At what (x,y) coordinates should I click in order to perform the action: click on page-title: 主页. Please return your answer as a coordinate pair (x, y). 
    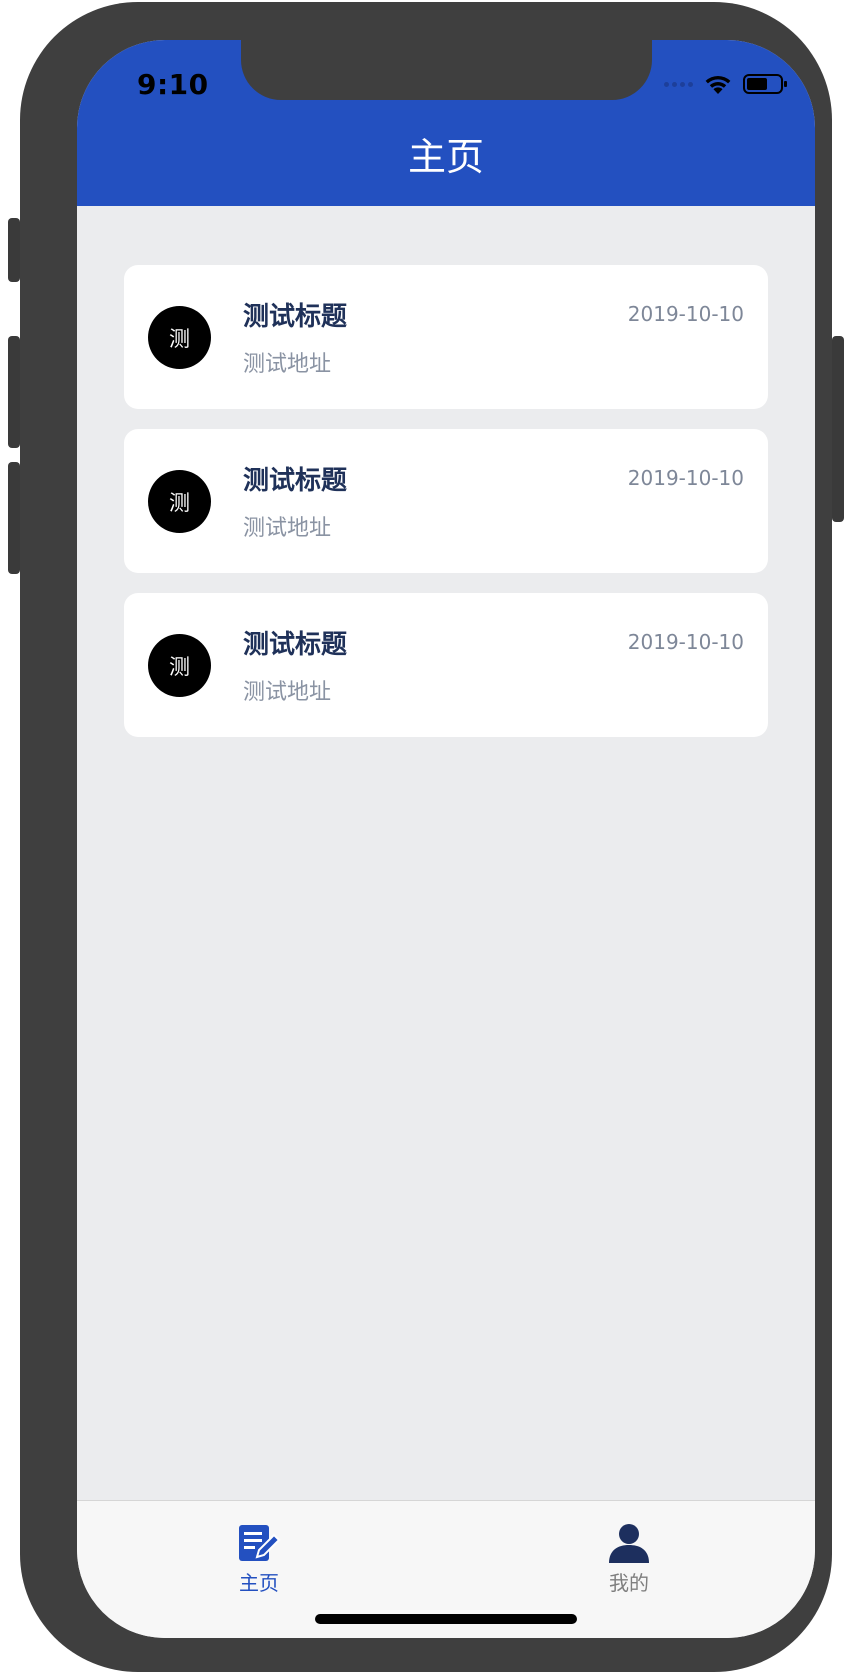
    Looking at the image, I should click on (445, 157).